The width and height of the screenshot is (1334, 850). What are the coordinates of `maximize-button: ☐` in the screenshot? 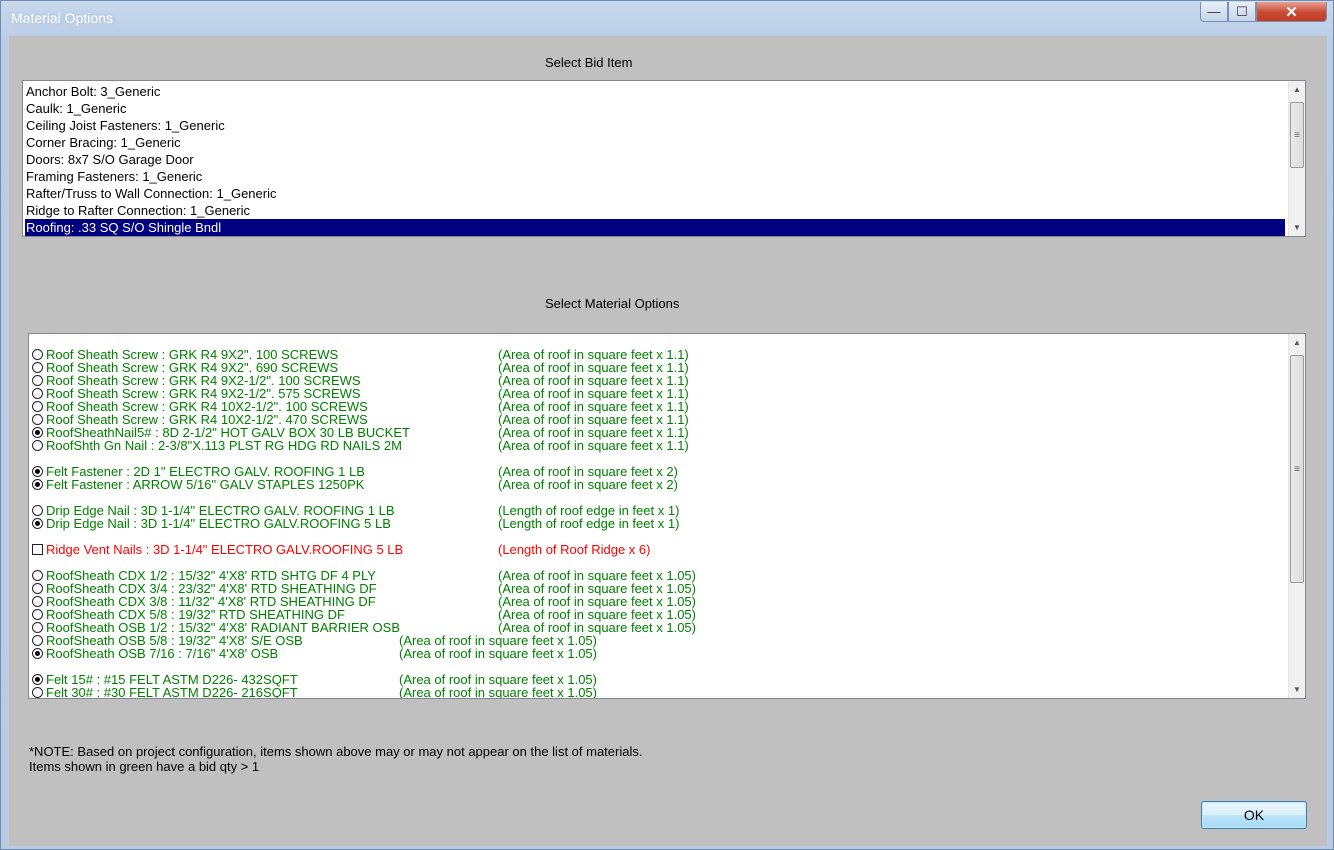 It's located at (1242, 12).